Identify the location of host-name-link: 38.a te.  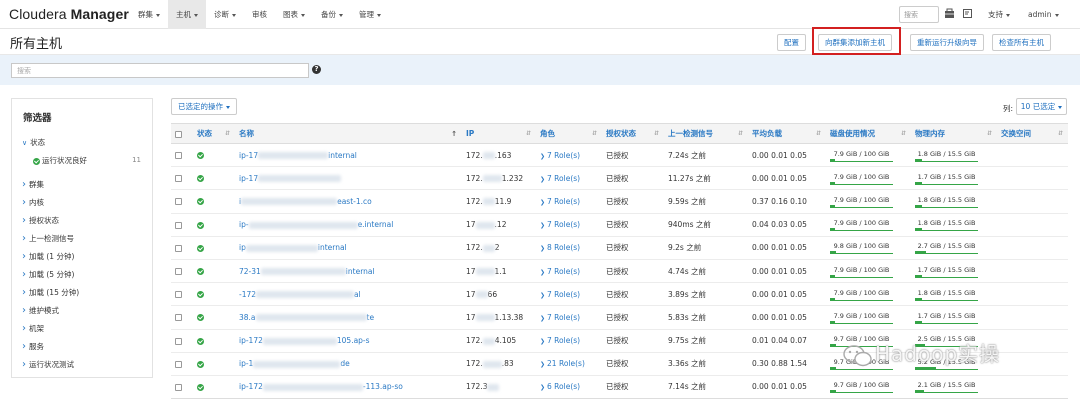
(306, 317).